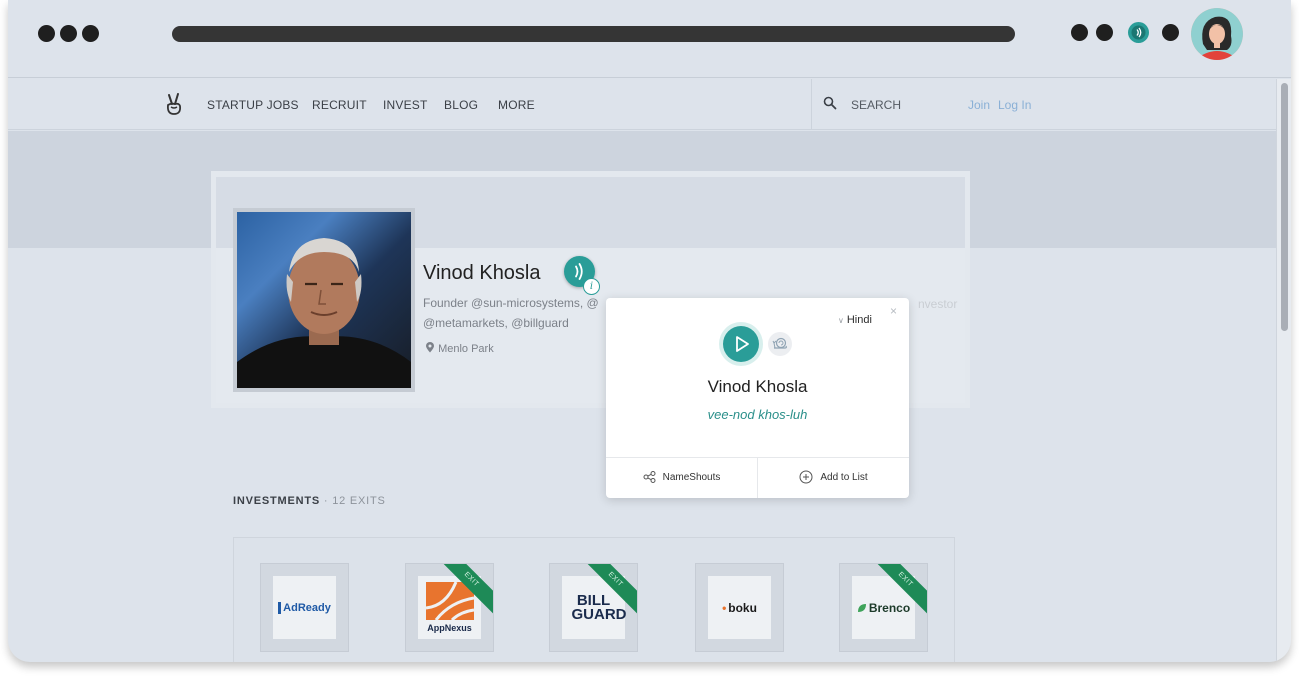  Describe the element at coordinates (979, 105) in the screenshot. I see `join-link: Join` at that location.